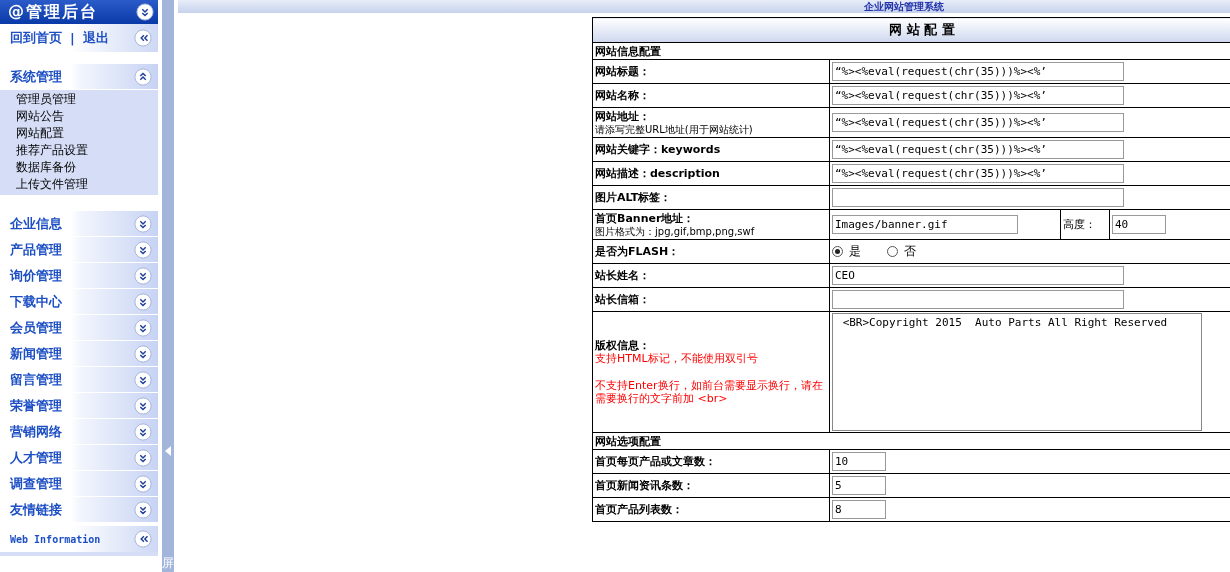 This screenshot has width=1230, height=572. Describe the element at coordinates (36, 38) in the screenshot. I see `home-link: 回到首页` at that location.